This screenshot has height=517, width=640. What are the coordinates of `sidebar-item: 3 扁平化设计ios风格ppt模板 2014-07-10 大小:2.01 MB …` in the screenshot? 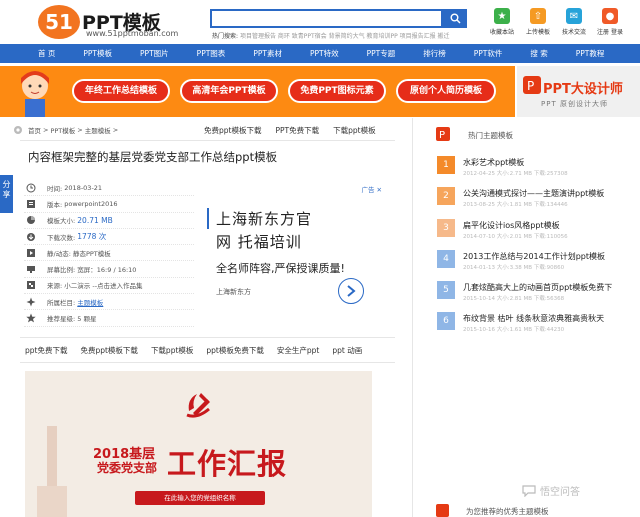 It's located at (527, 233).